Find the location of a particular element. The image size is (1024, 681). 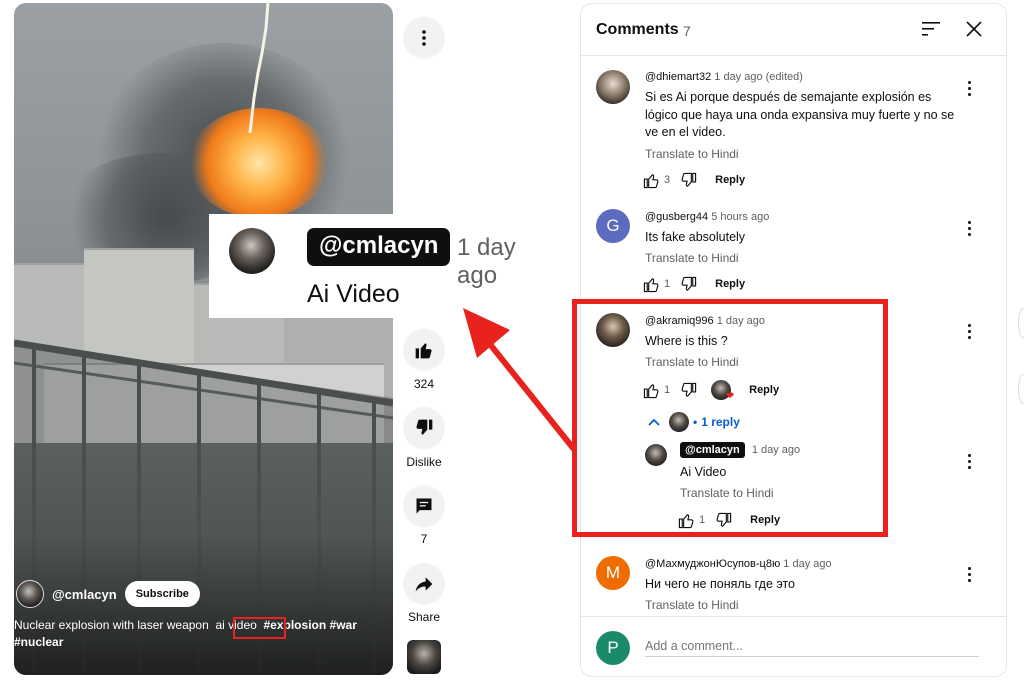

sort-icon is located at coordinates (931, 29).